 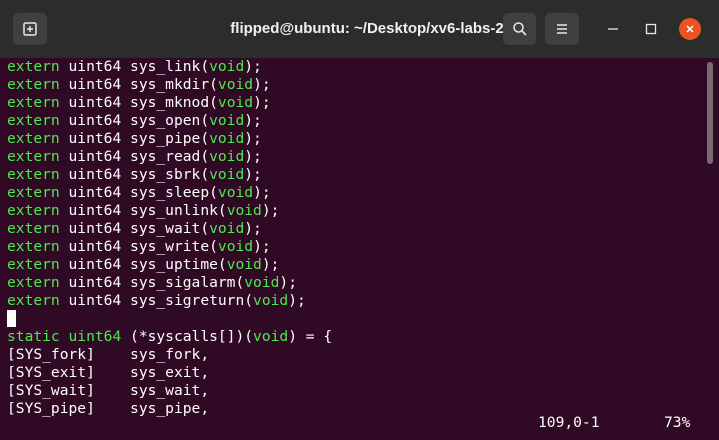 What do you see at coordinates (51, 372) in the screenshot?
I see `table-key: [SYS_exit]` at bounding box center [51, 372].